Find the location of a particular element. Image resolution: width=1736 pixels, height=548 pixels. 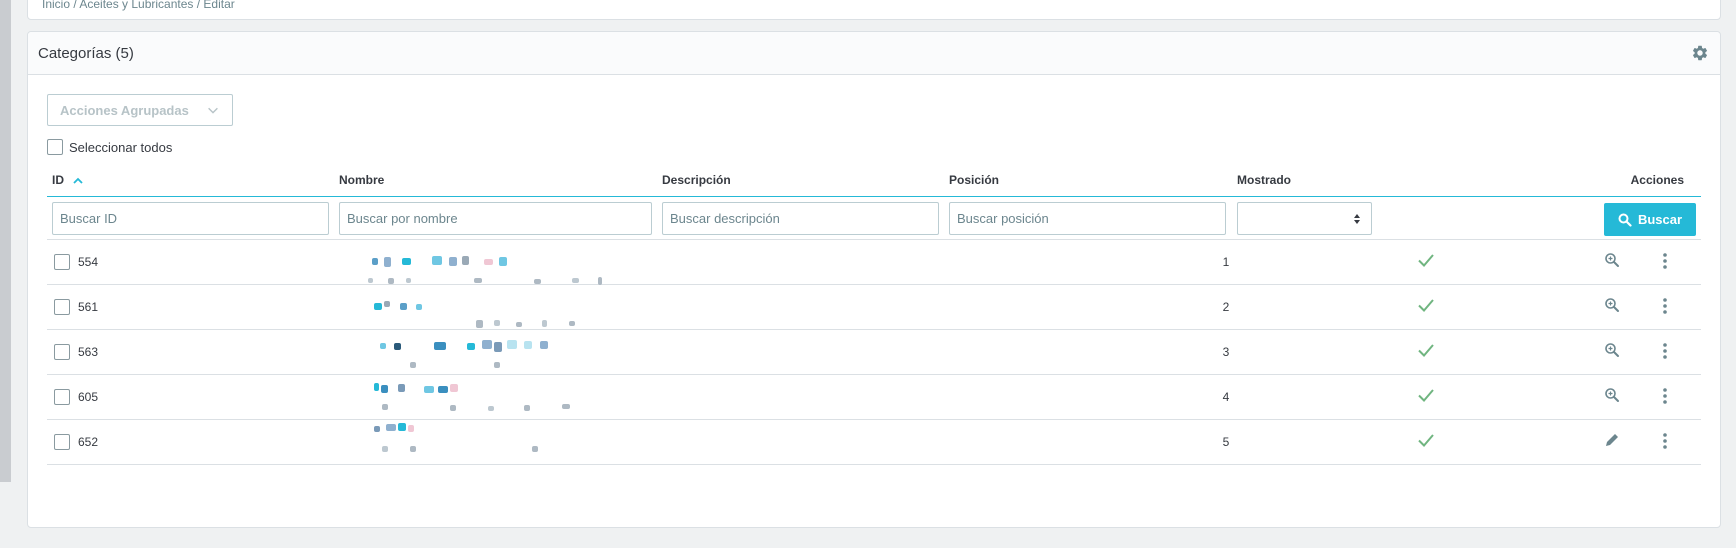

col-shown-header: Mostrado is located at coordinates (1264, 180).